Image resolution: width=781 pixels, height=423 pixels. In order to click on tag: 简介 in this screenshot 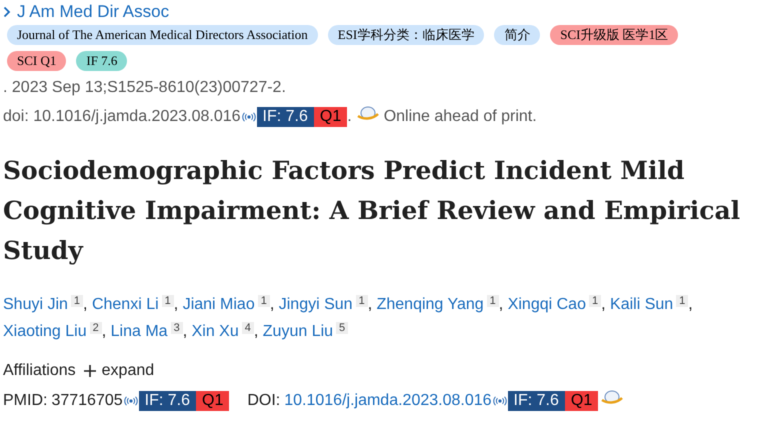, I will do `click(517, 35)`.